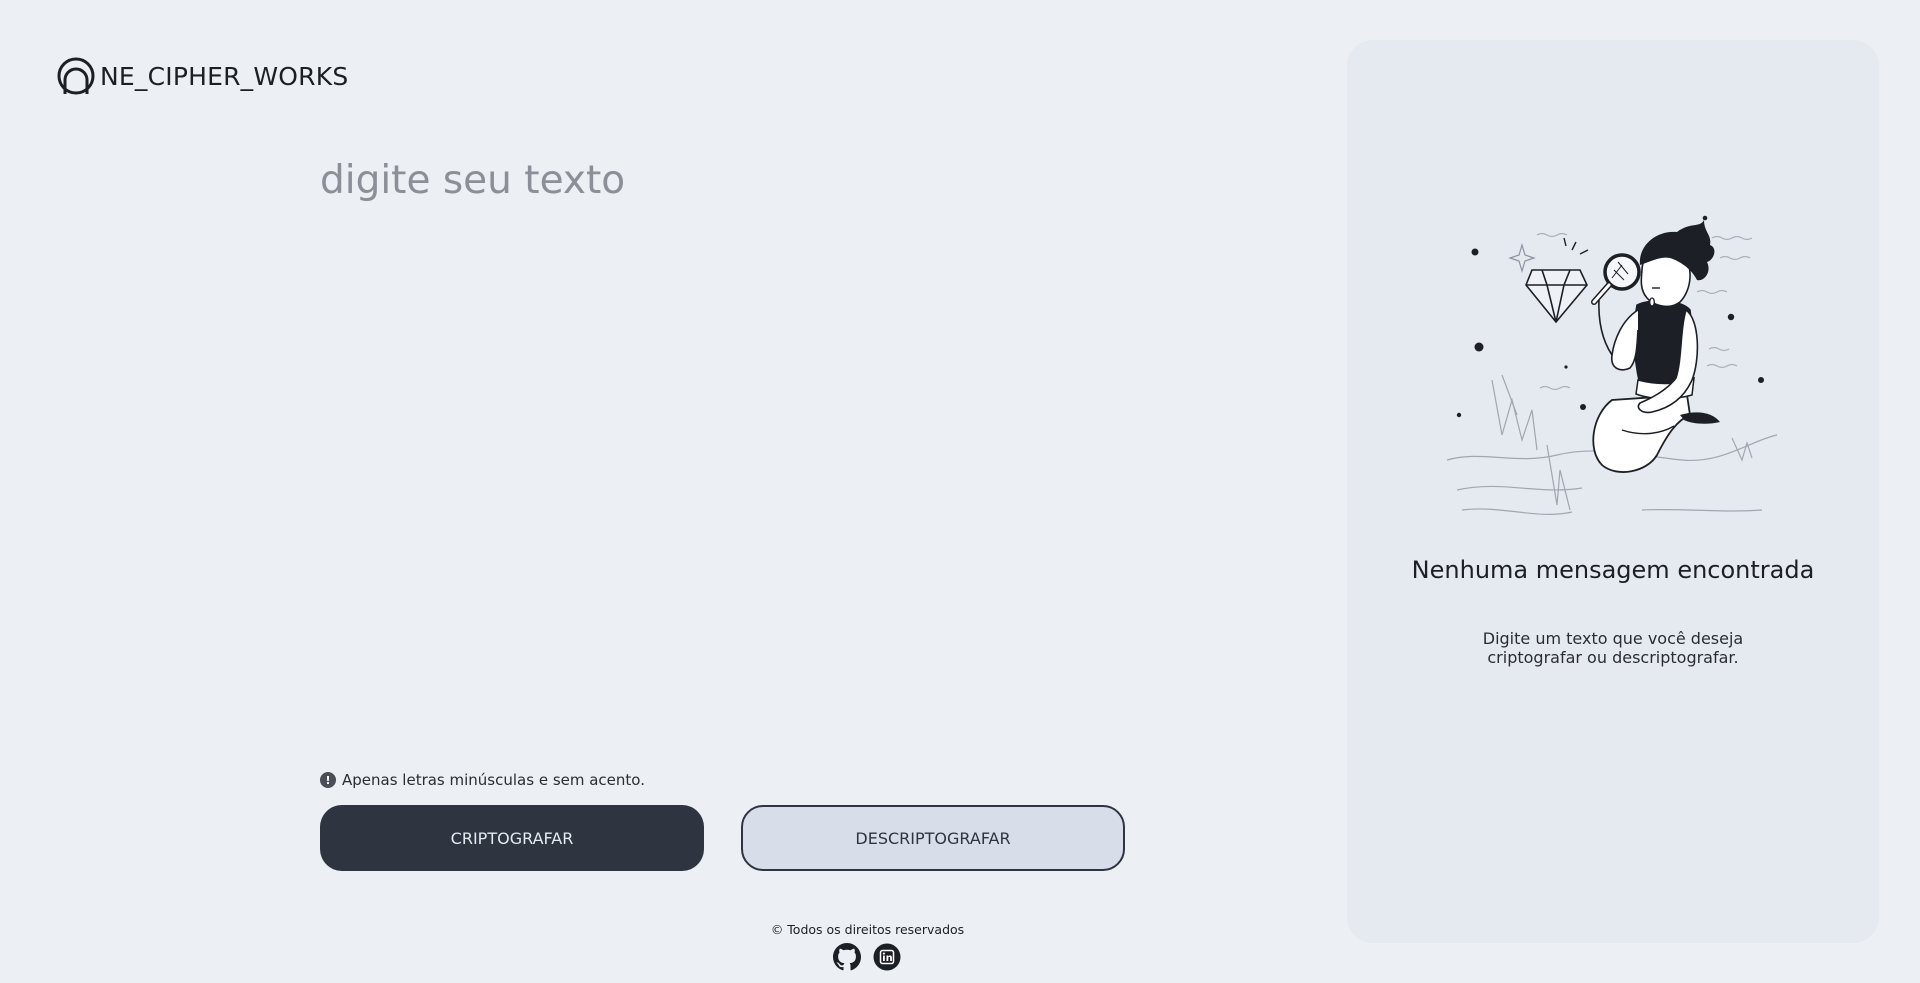 The height and width of the screenshot is (983, 1920). What do you see at coordinates (887, 957) in the screenshot?
I see `linkedin-icon` at bounding box center [887, 957].